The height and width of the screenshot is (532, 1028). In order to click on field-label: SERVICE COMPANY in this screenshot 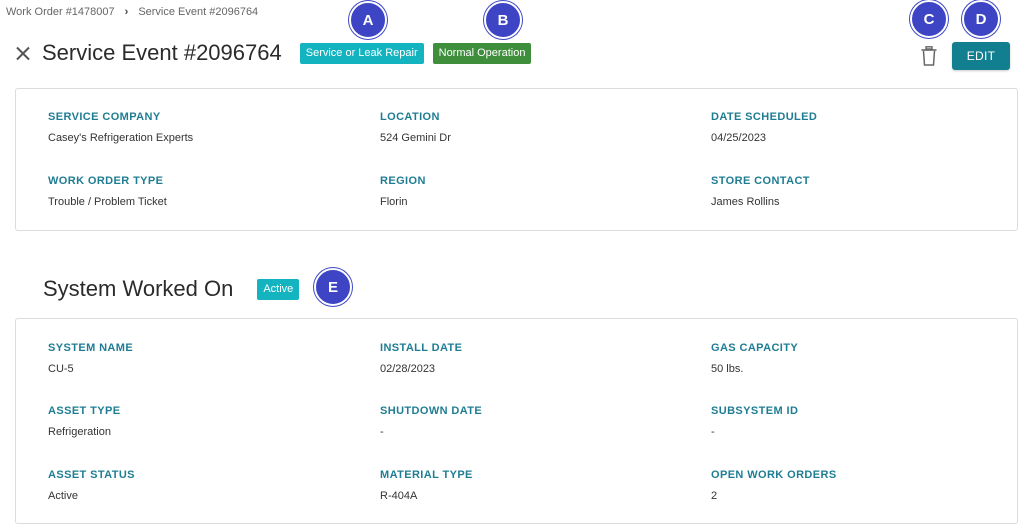, I will do `click(104, 117)`.